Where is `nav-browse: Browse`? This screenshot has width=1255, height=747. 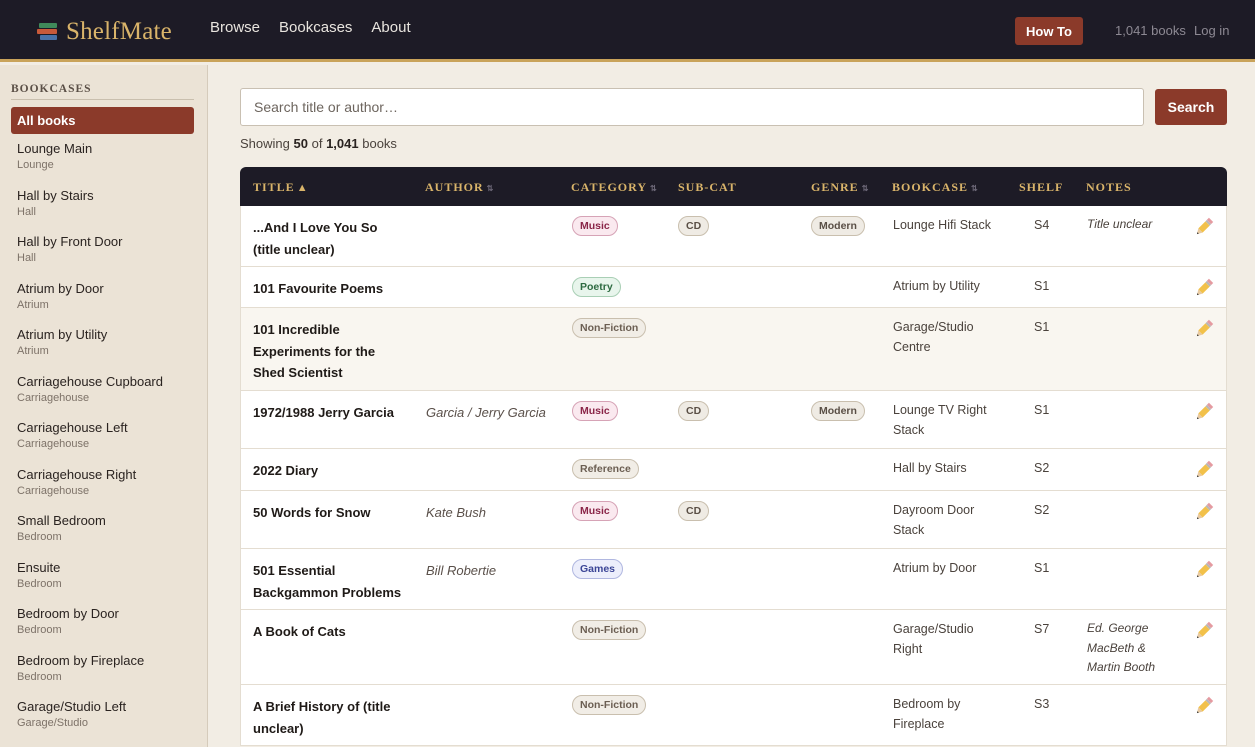
nav-browse: Browse is located at coordinates (235, 27).